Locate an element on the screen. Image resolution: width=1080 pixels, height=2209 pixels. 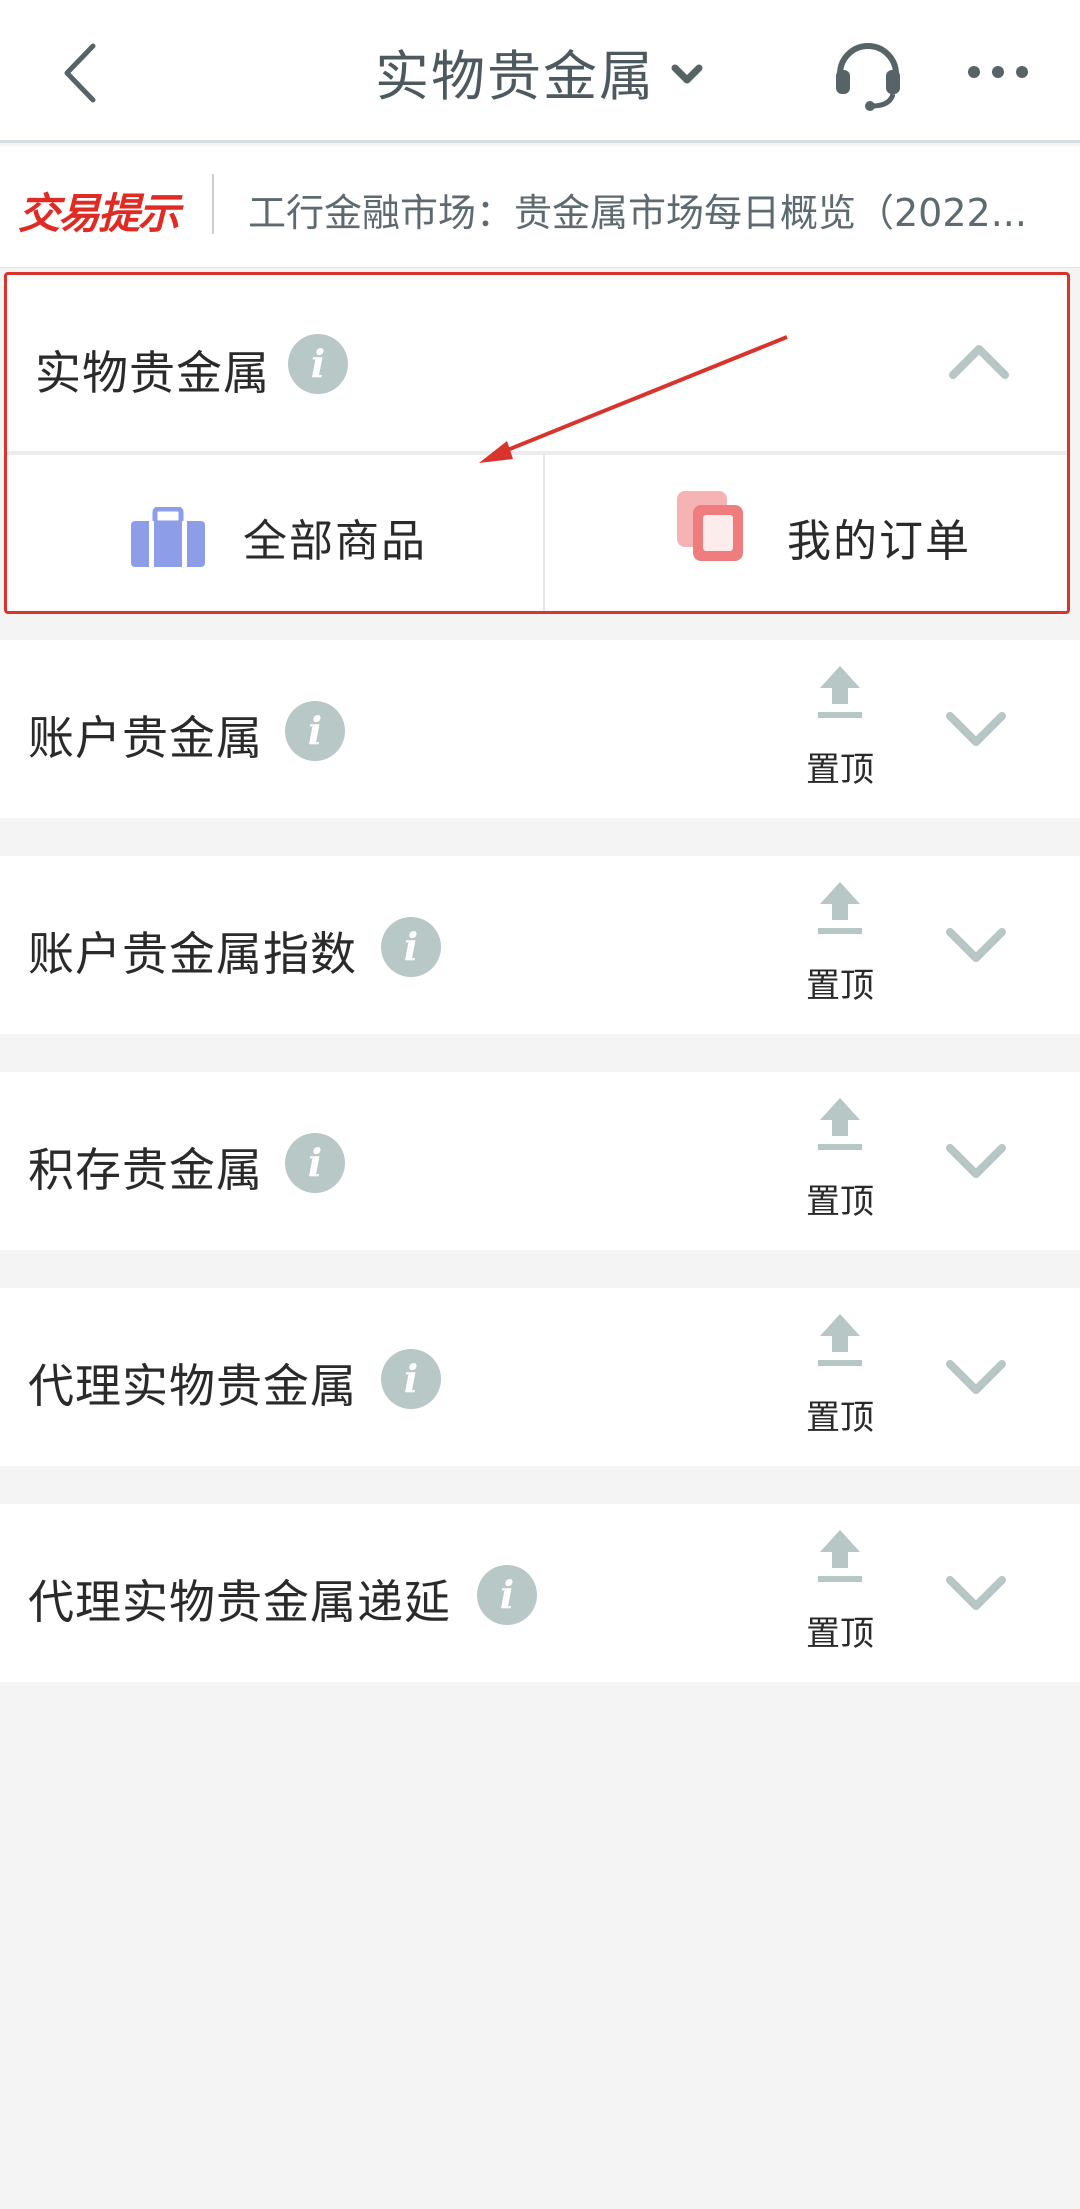
section-title: 代理实物贵金属 is located at coordinates (192, 1386).